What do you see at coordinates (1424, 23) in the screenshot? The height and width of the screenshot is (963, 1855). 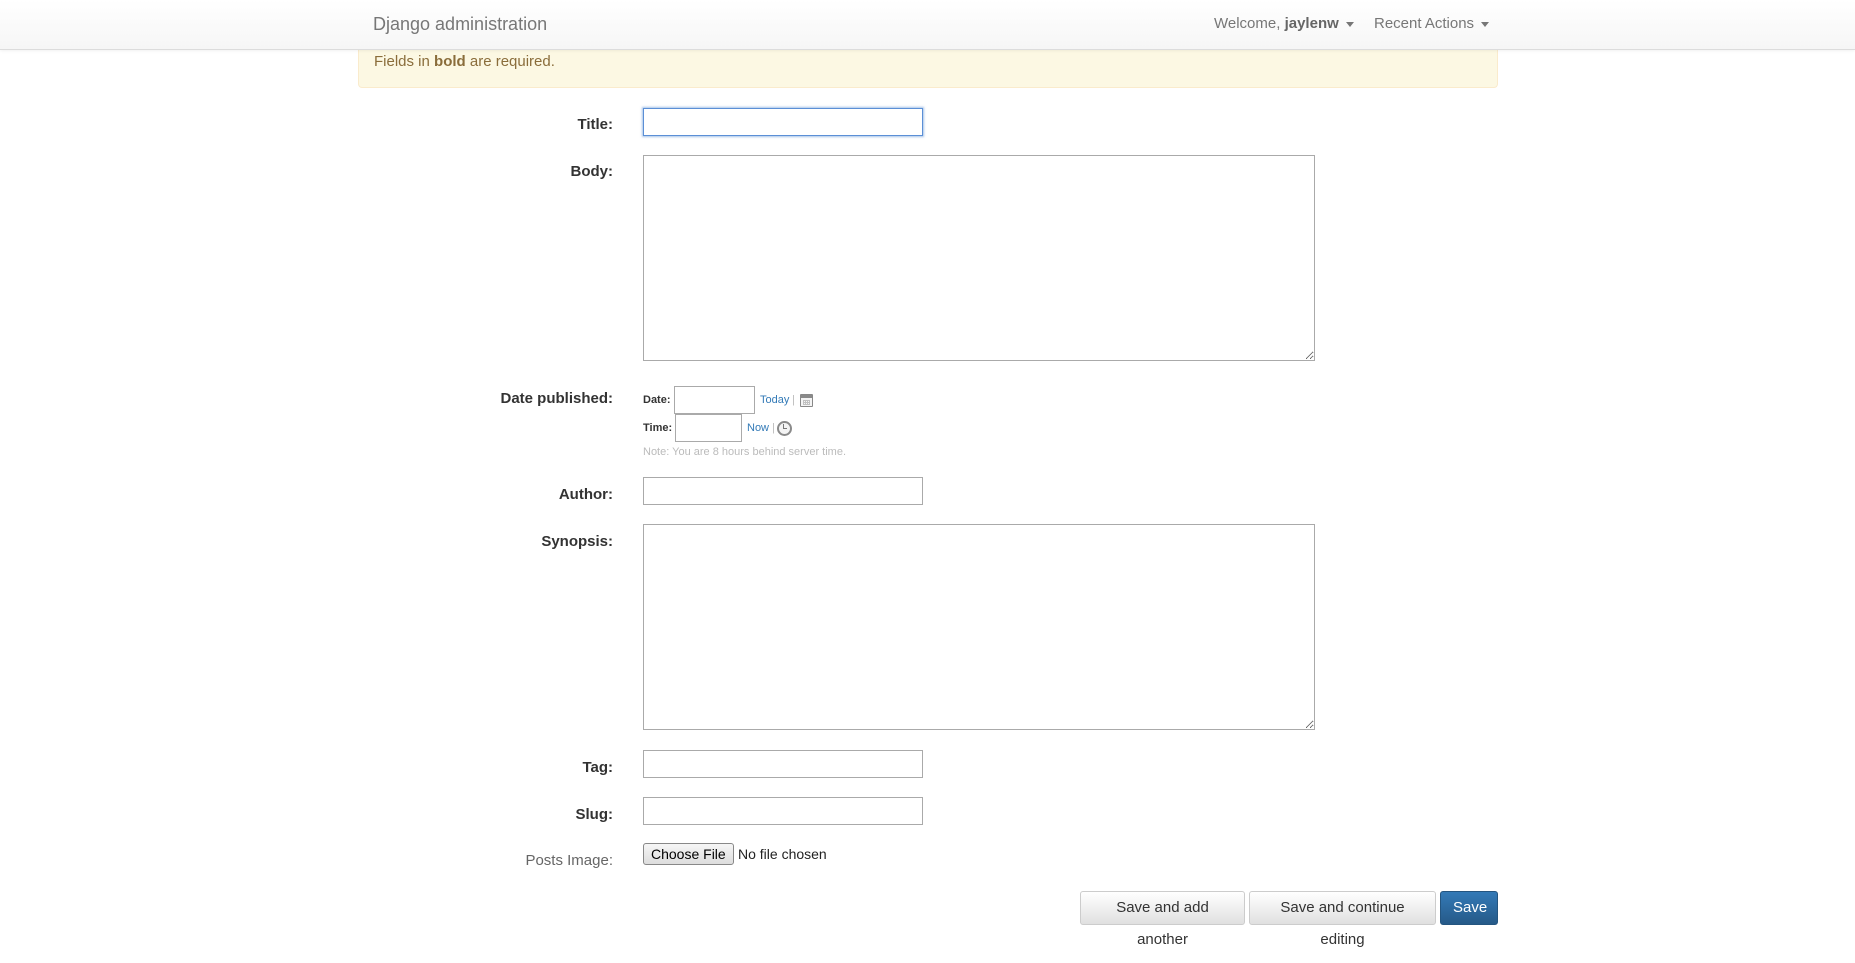 I see `recent-actions-label: Recent Actions` at bounding box center [1424, 23].